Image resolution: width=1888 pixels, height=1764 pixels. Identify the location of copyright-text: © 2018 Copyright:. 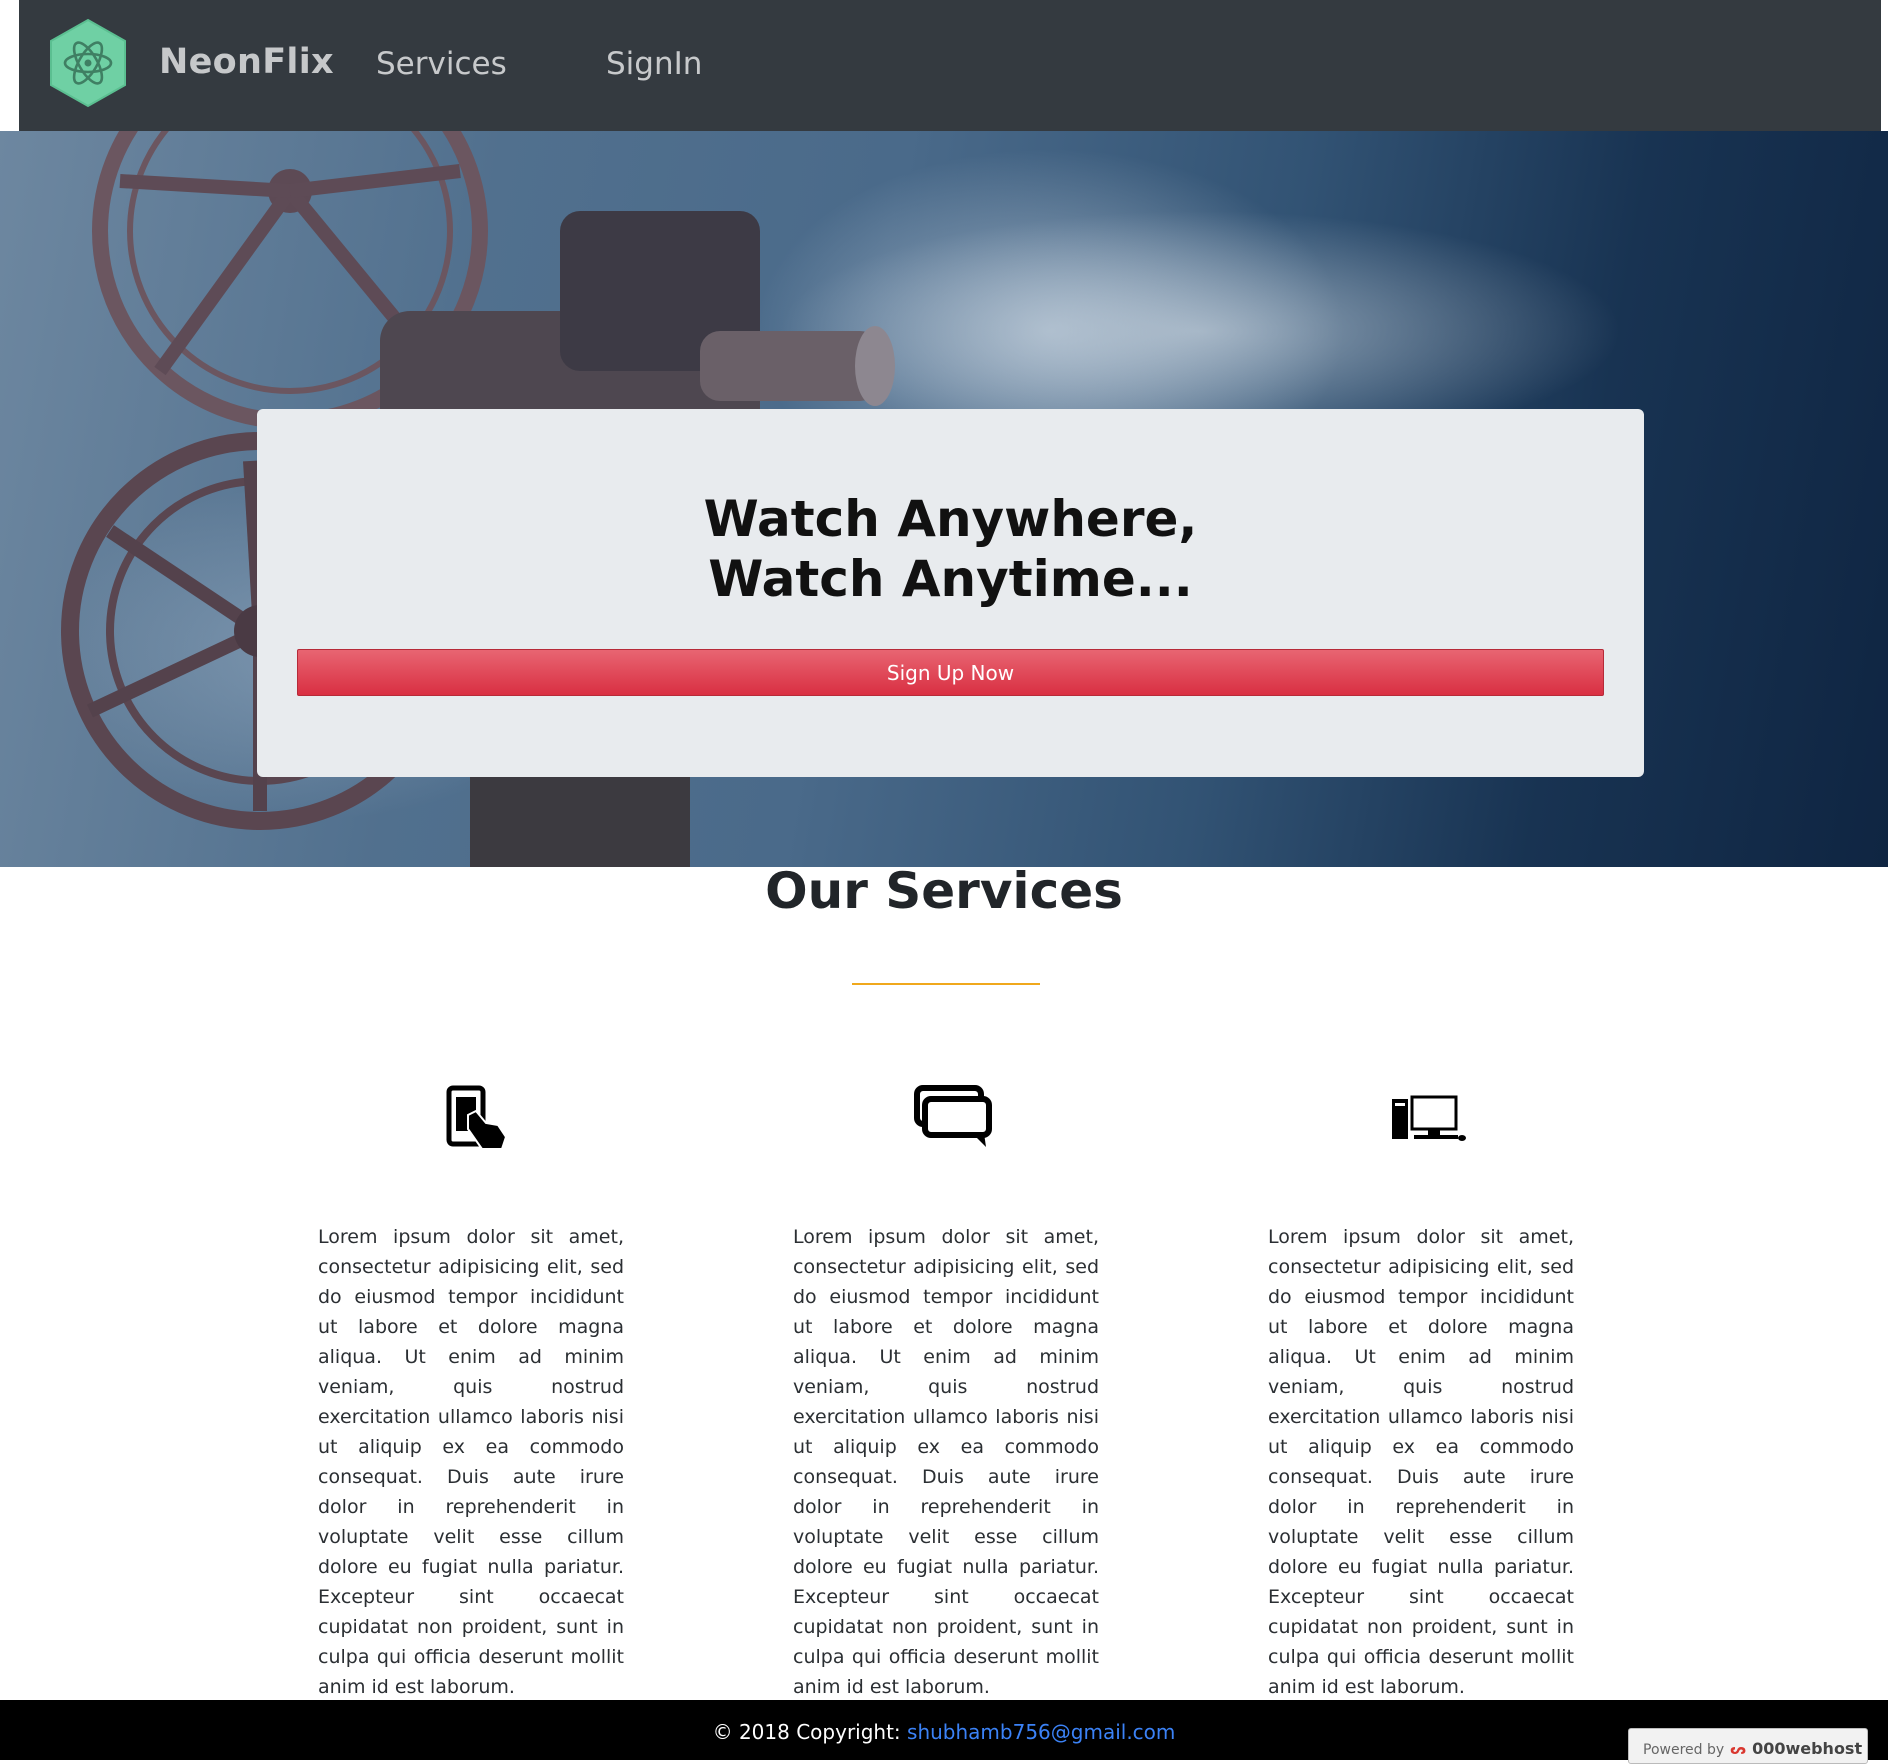
(810, 1732).